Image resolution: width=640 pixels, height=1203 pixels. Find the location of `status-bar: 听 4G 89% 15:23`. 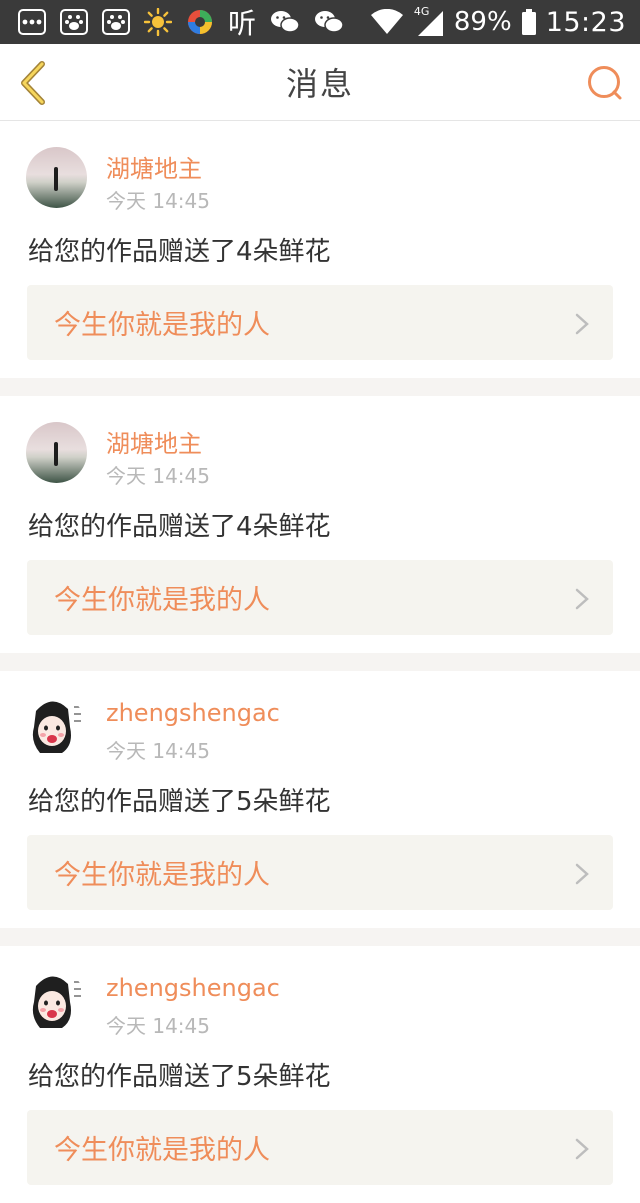

status-bar: 听 4G 89% 15:23 is located at coordinates (320, 22).